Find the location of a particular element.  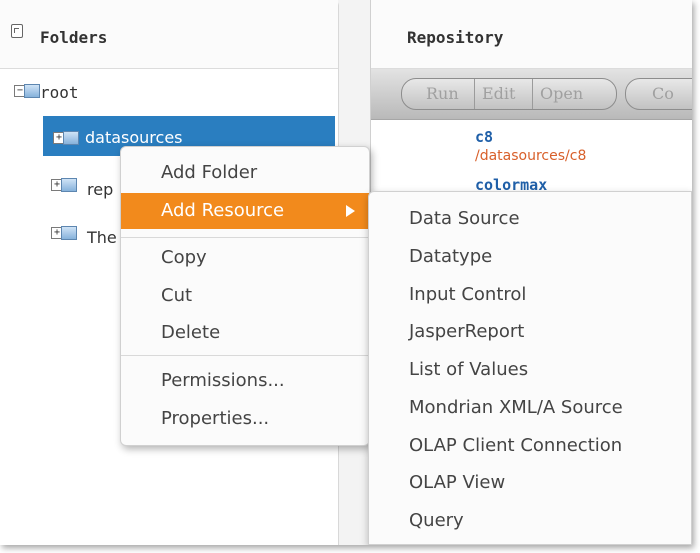

repository-title: Repository is located at coordinates (455, 37).